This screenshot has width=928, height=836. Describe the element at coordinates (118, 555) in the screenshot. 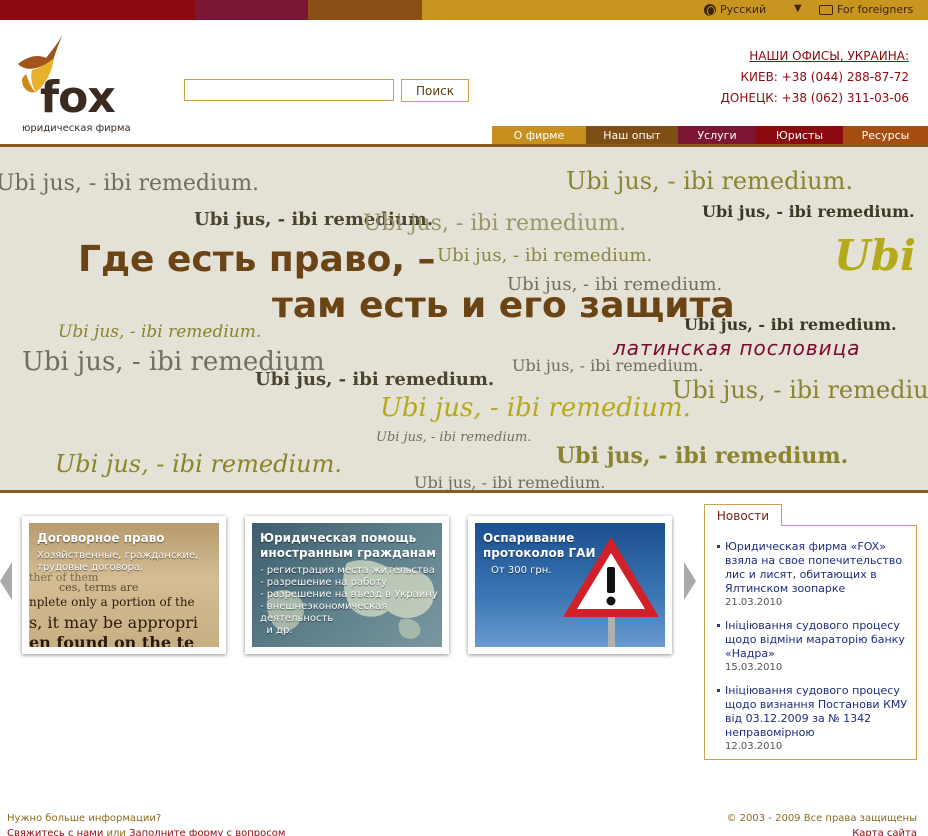

I see `card-text-line: Хозяйственные, гражданские,` at that location.